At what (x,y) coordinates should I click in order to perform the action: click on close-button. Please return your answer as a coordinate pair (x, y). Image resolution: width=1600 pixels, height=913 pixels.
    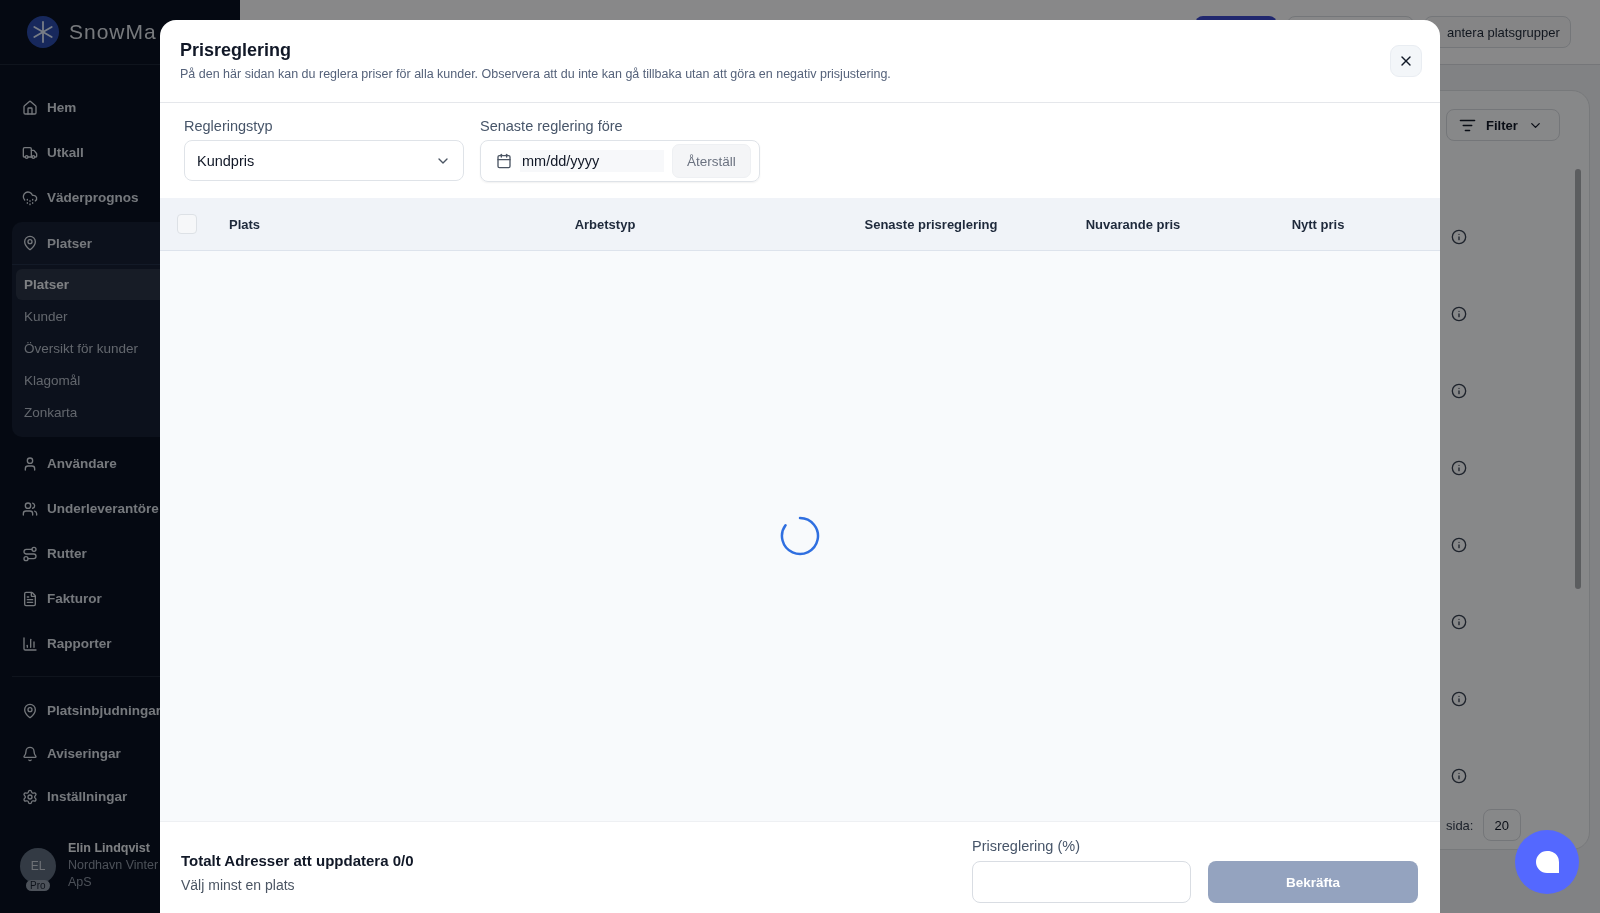
    Looking at the image, I should click on (1406, 61).